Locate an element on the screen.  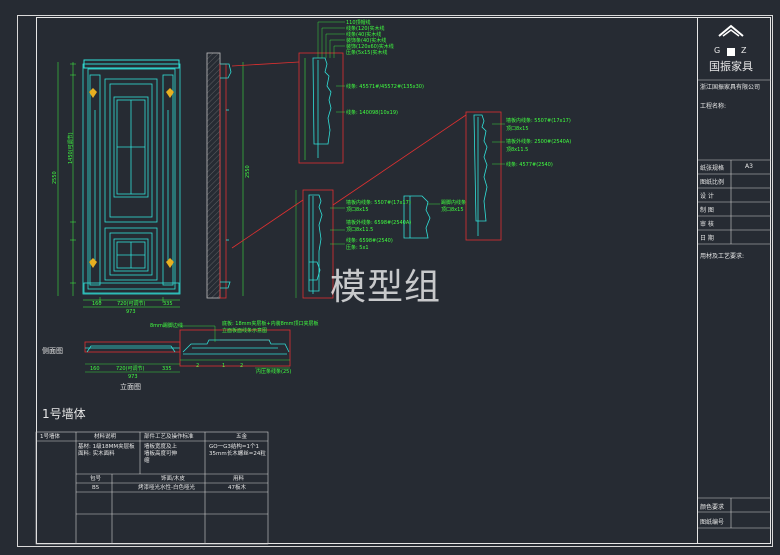
svg-text: 线条: 45571#/45572#(135x30) is located at coordinates (385, 86).